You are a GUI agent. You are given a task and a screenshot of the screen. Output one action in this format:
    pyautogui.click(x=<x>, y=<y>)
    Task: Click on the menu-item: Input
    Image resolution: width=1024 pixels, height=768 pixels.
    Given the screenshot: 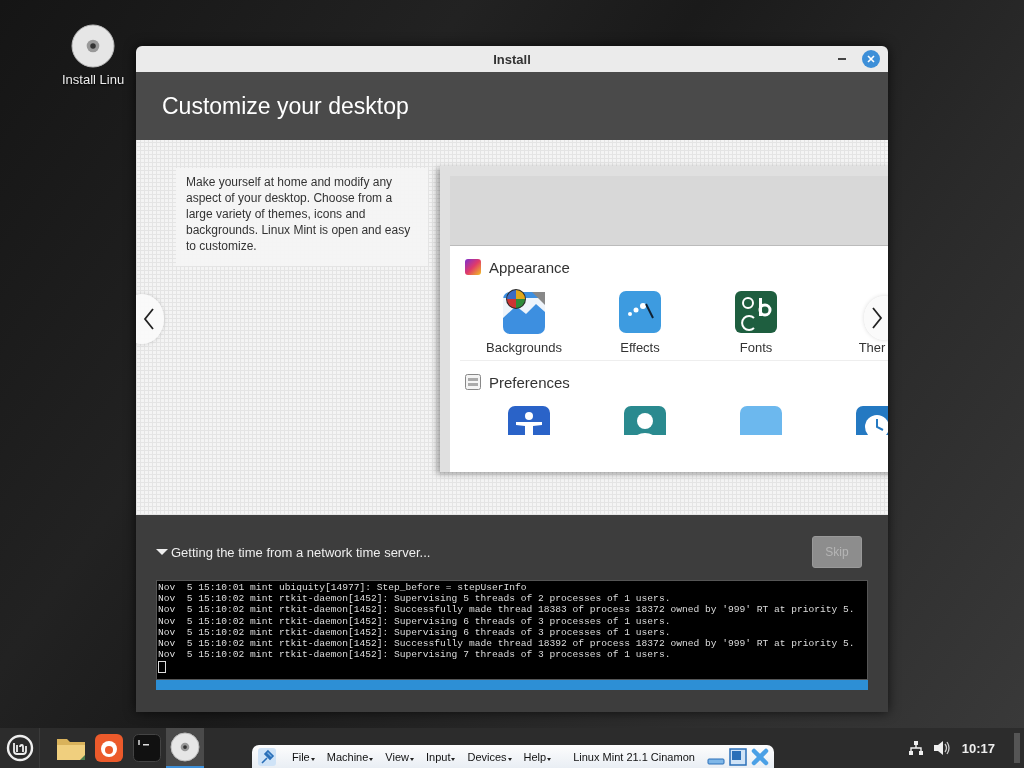 What is the action you would take?
    pyautogui.click(x=440, y=756)
    